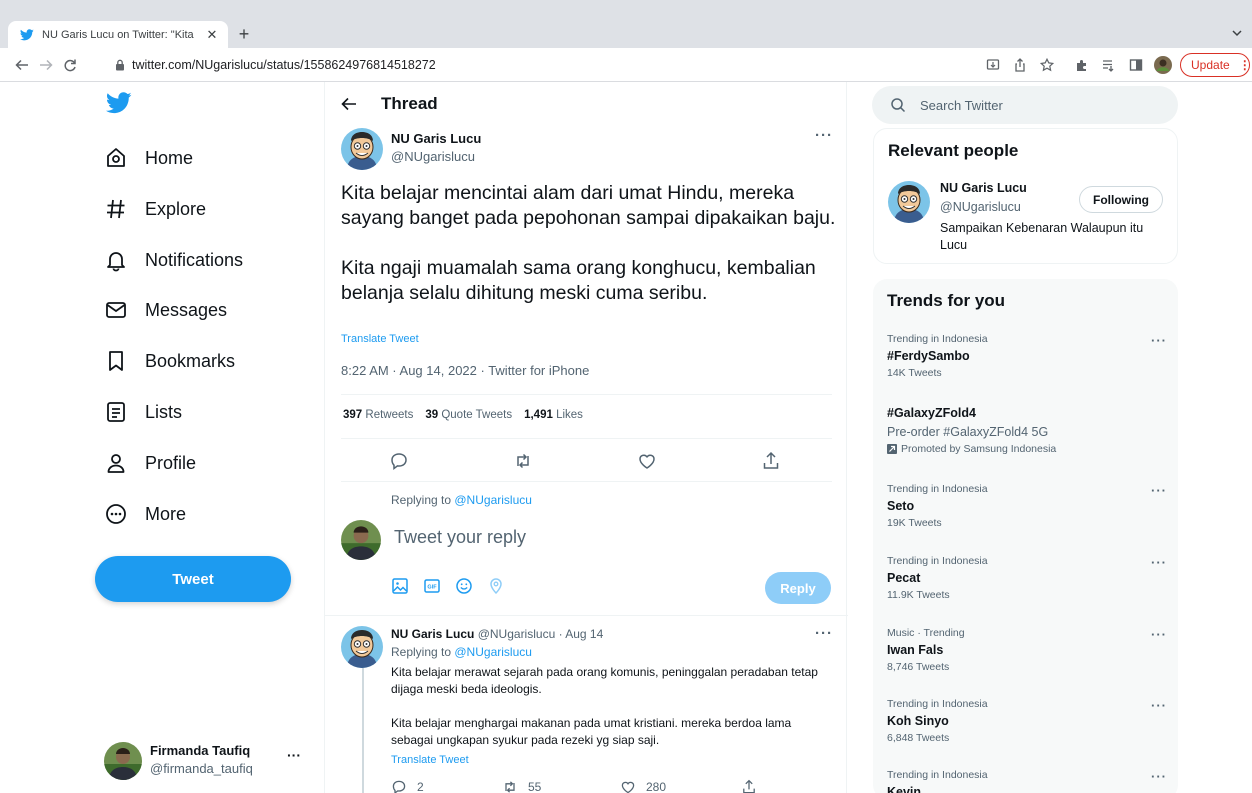  Describe the element at coordinates (1025, 105) in the screenshot. I see `search-input: Search Twitter` at that location.